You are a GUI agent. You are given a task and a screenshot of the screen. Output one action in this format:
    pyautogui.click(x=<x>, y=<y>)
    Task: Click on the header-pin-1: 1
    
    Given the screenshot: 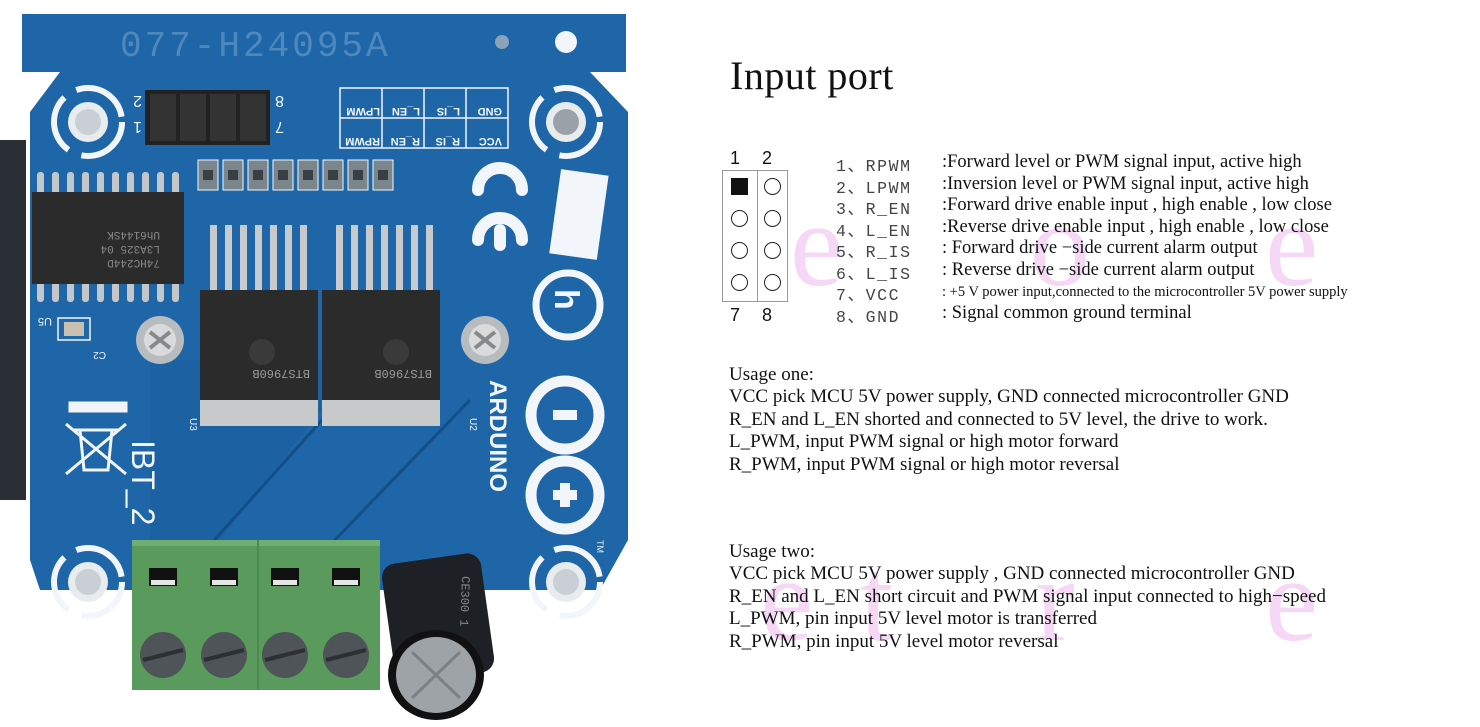 What is the action you would take?
    pyautogui.click(x=137, y=126)
    